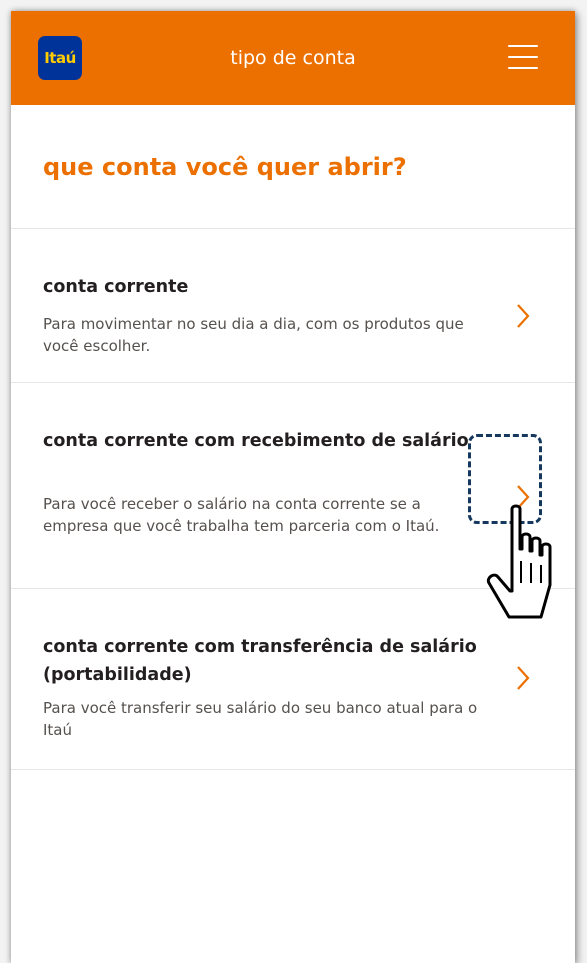 The image size is (587, 963). I want to click on top-bar: Itaú tipo de conta, so click(293, 58).